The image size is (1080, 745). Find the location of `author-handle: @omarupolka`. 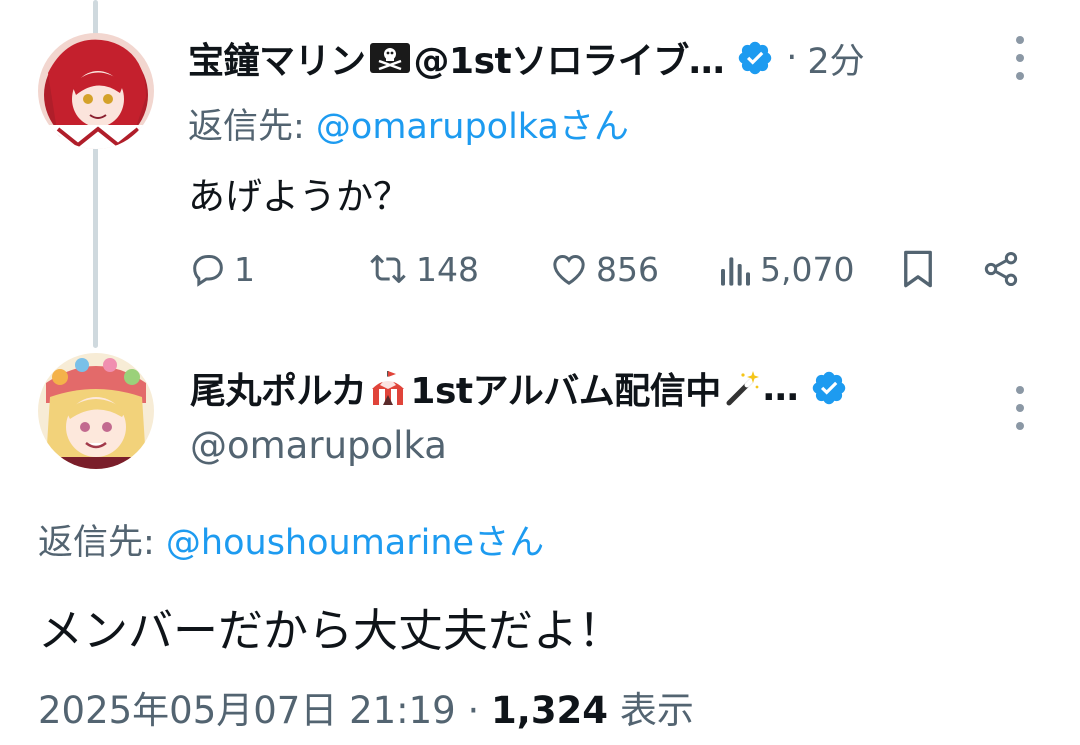

author-handle: @omarupolka is located at coordinates (318, 445).